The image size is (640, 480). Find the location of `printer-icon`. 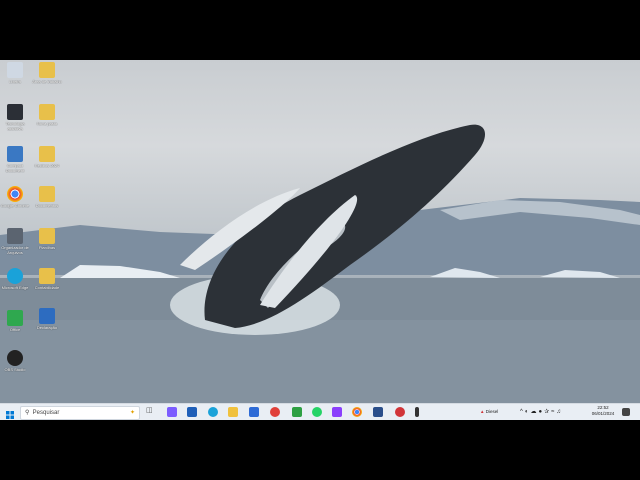

printer-icon is located at coordinates (15, 154).